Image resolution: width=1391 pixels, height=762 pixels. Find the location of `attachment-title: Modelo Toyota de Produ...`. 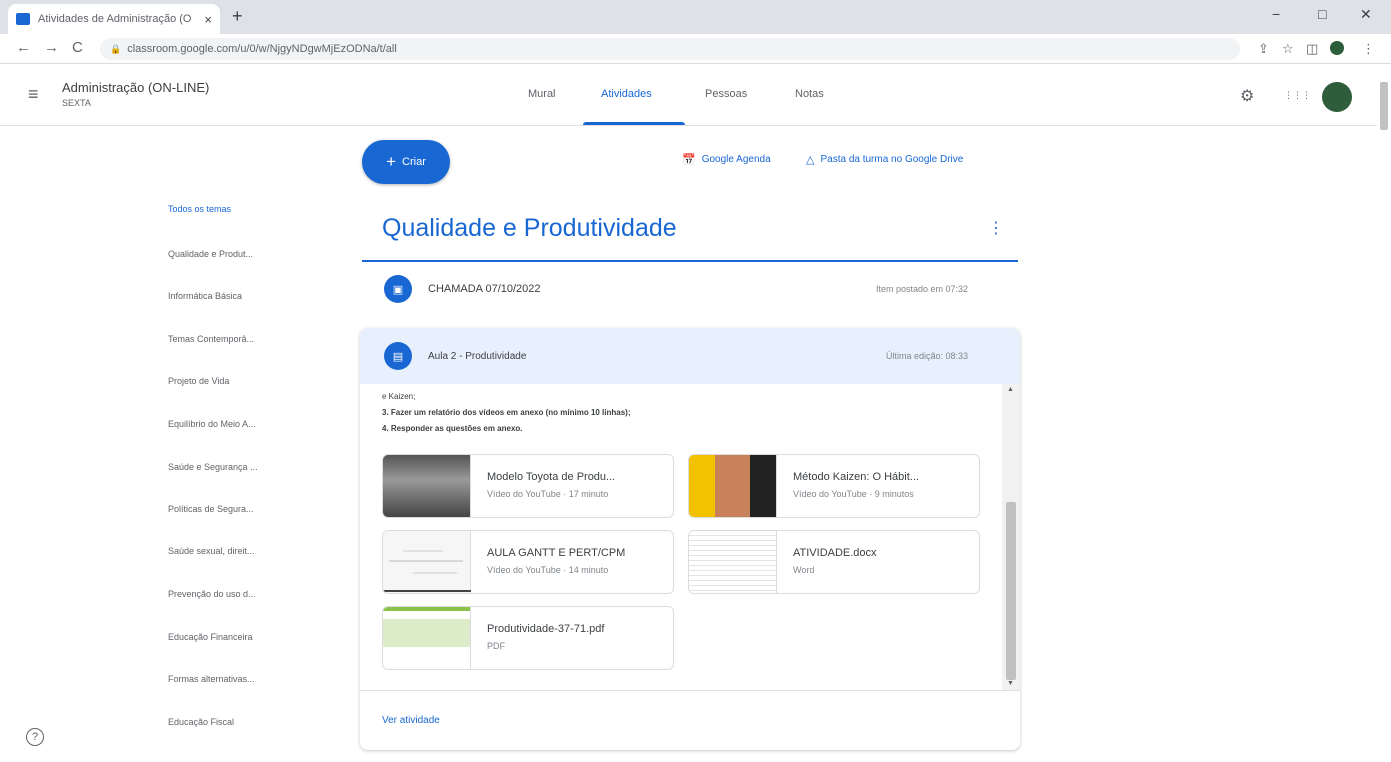

attachment-title: Modelo Toyota de Produ... is located at coordinates (551, 477).